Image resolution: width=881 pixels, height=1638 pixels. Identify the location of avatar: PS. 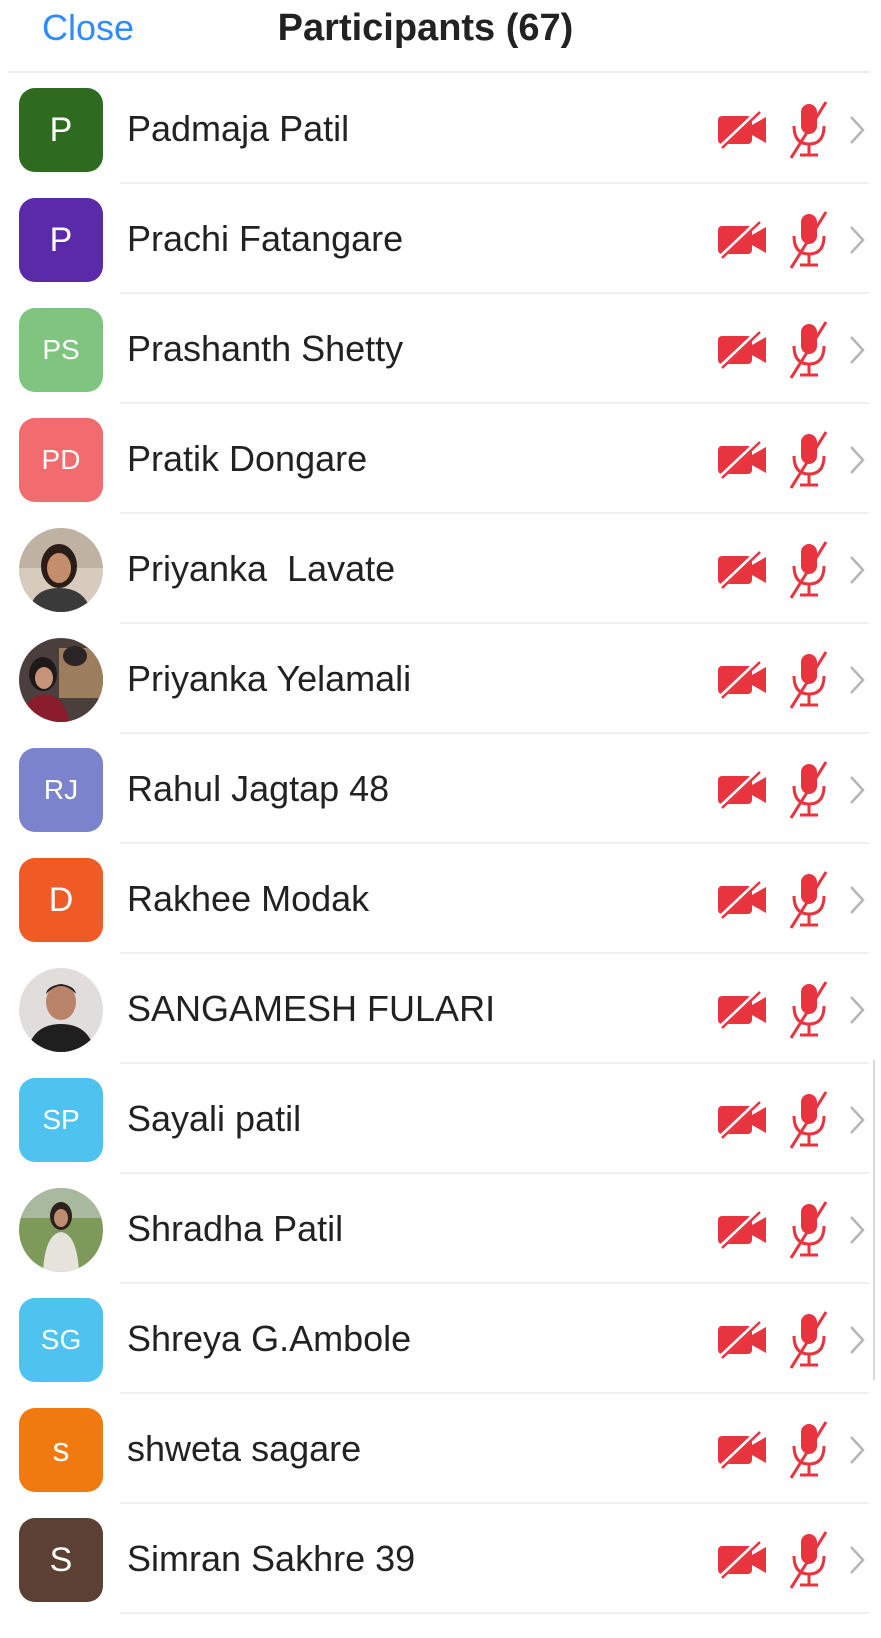
(61, 350).